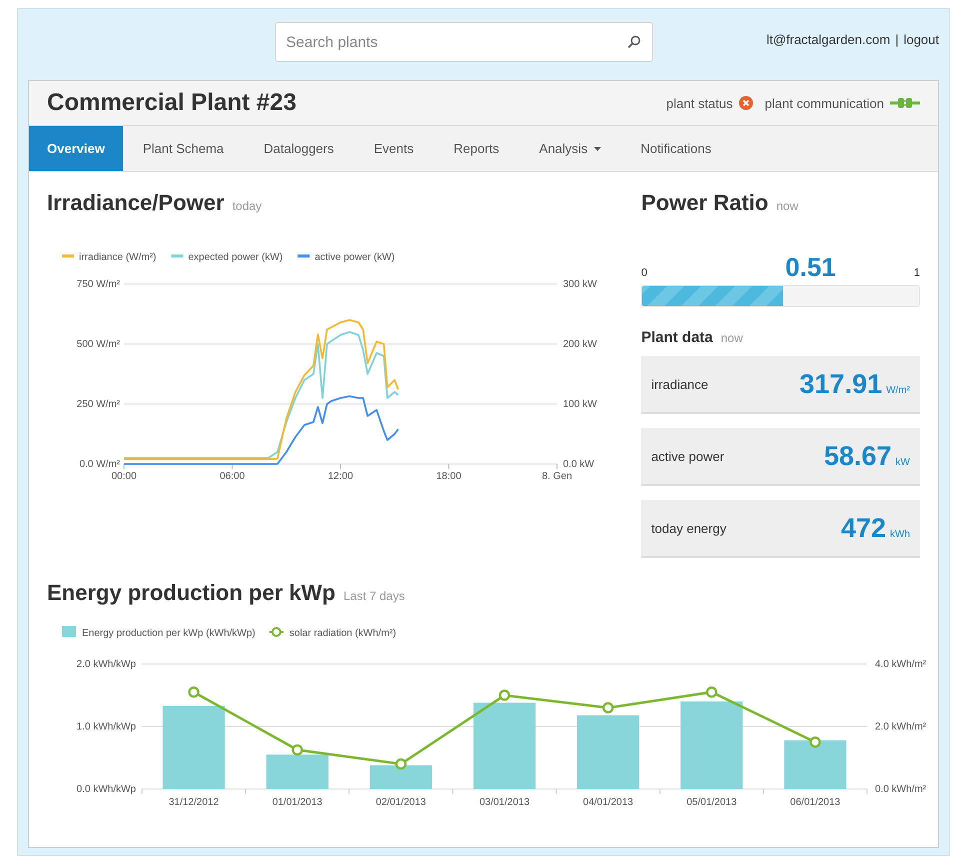 Image resolution: width=964 pixels, height=860 pixels. What do you see at coordinates (863, 528) in the screenshot?
I see `data-value: 472` at bounding box center [863, 528].